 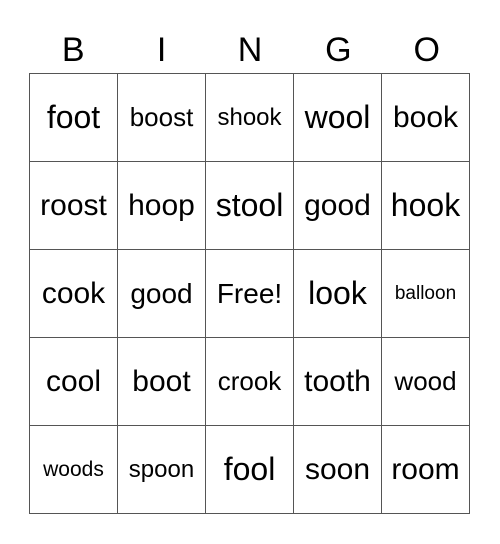 What do you see at coordinates (250, 118) in the screenshot?
I see `bingo-cell: shook` at bounding box center [250, 118].